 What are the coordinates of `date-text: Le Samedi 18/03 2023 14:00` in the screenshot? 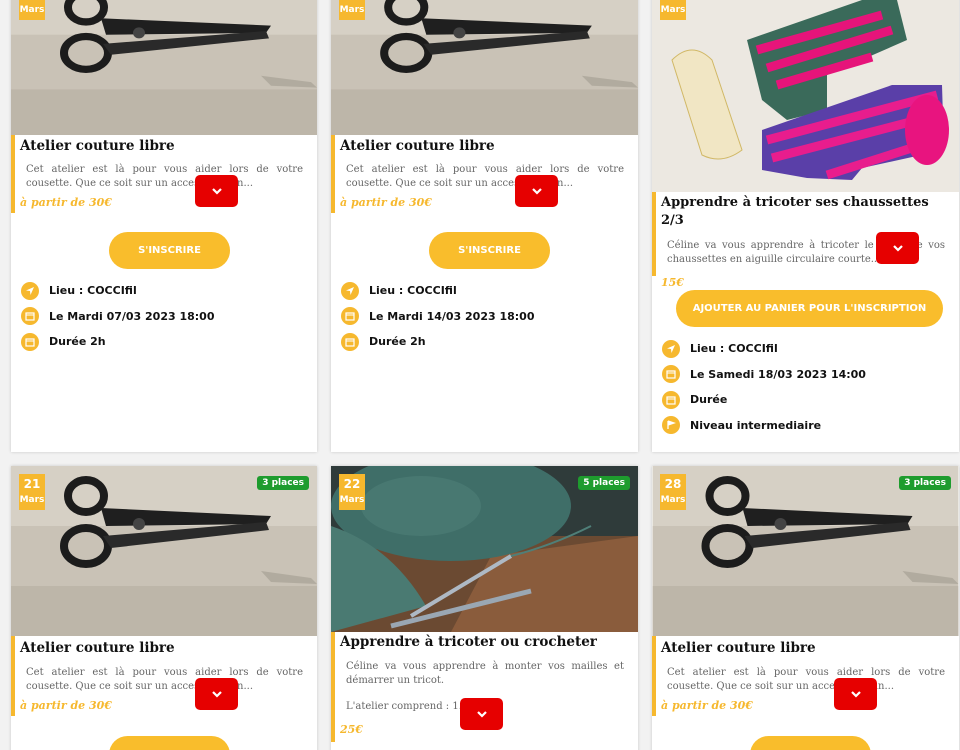 It's located at (778, 374).